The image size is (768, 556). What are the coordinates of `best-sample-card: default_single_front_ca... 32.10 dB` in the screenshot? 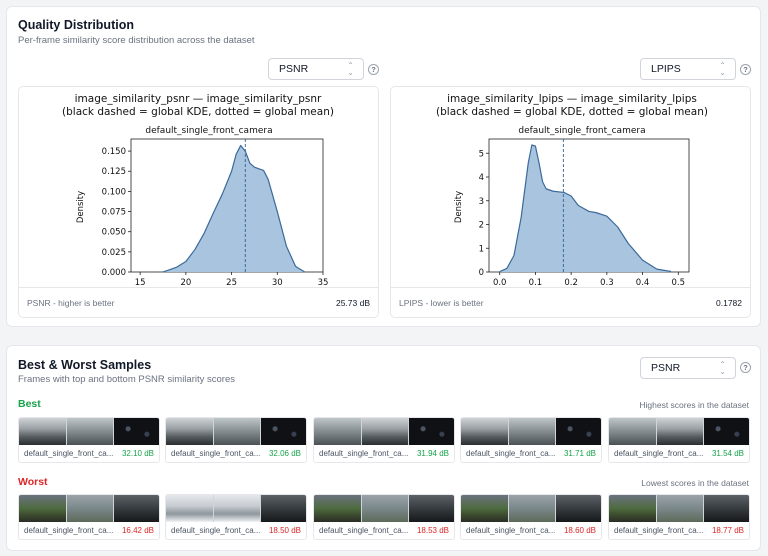 It's located at (89, 440).